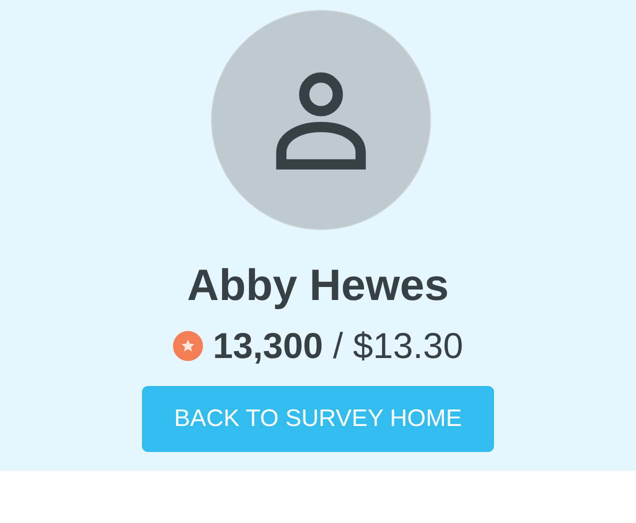 This screenshot has height=523, width=636. Describe the element at coordinates (187, 346) in the screenshot. I see `star-coin-icon` at that location.